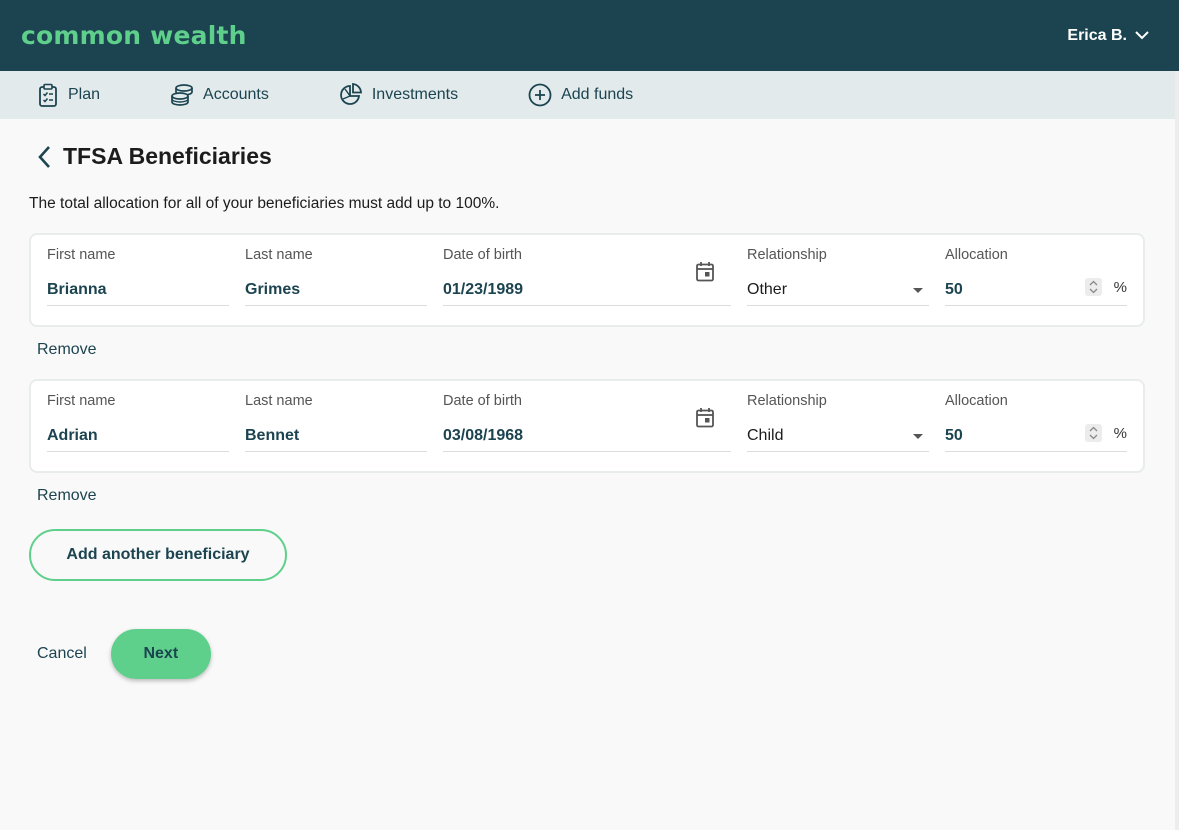  Describe the element at coordinates (597, 94) in the screenshot. I see `nav-label: Add funds` at that location.